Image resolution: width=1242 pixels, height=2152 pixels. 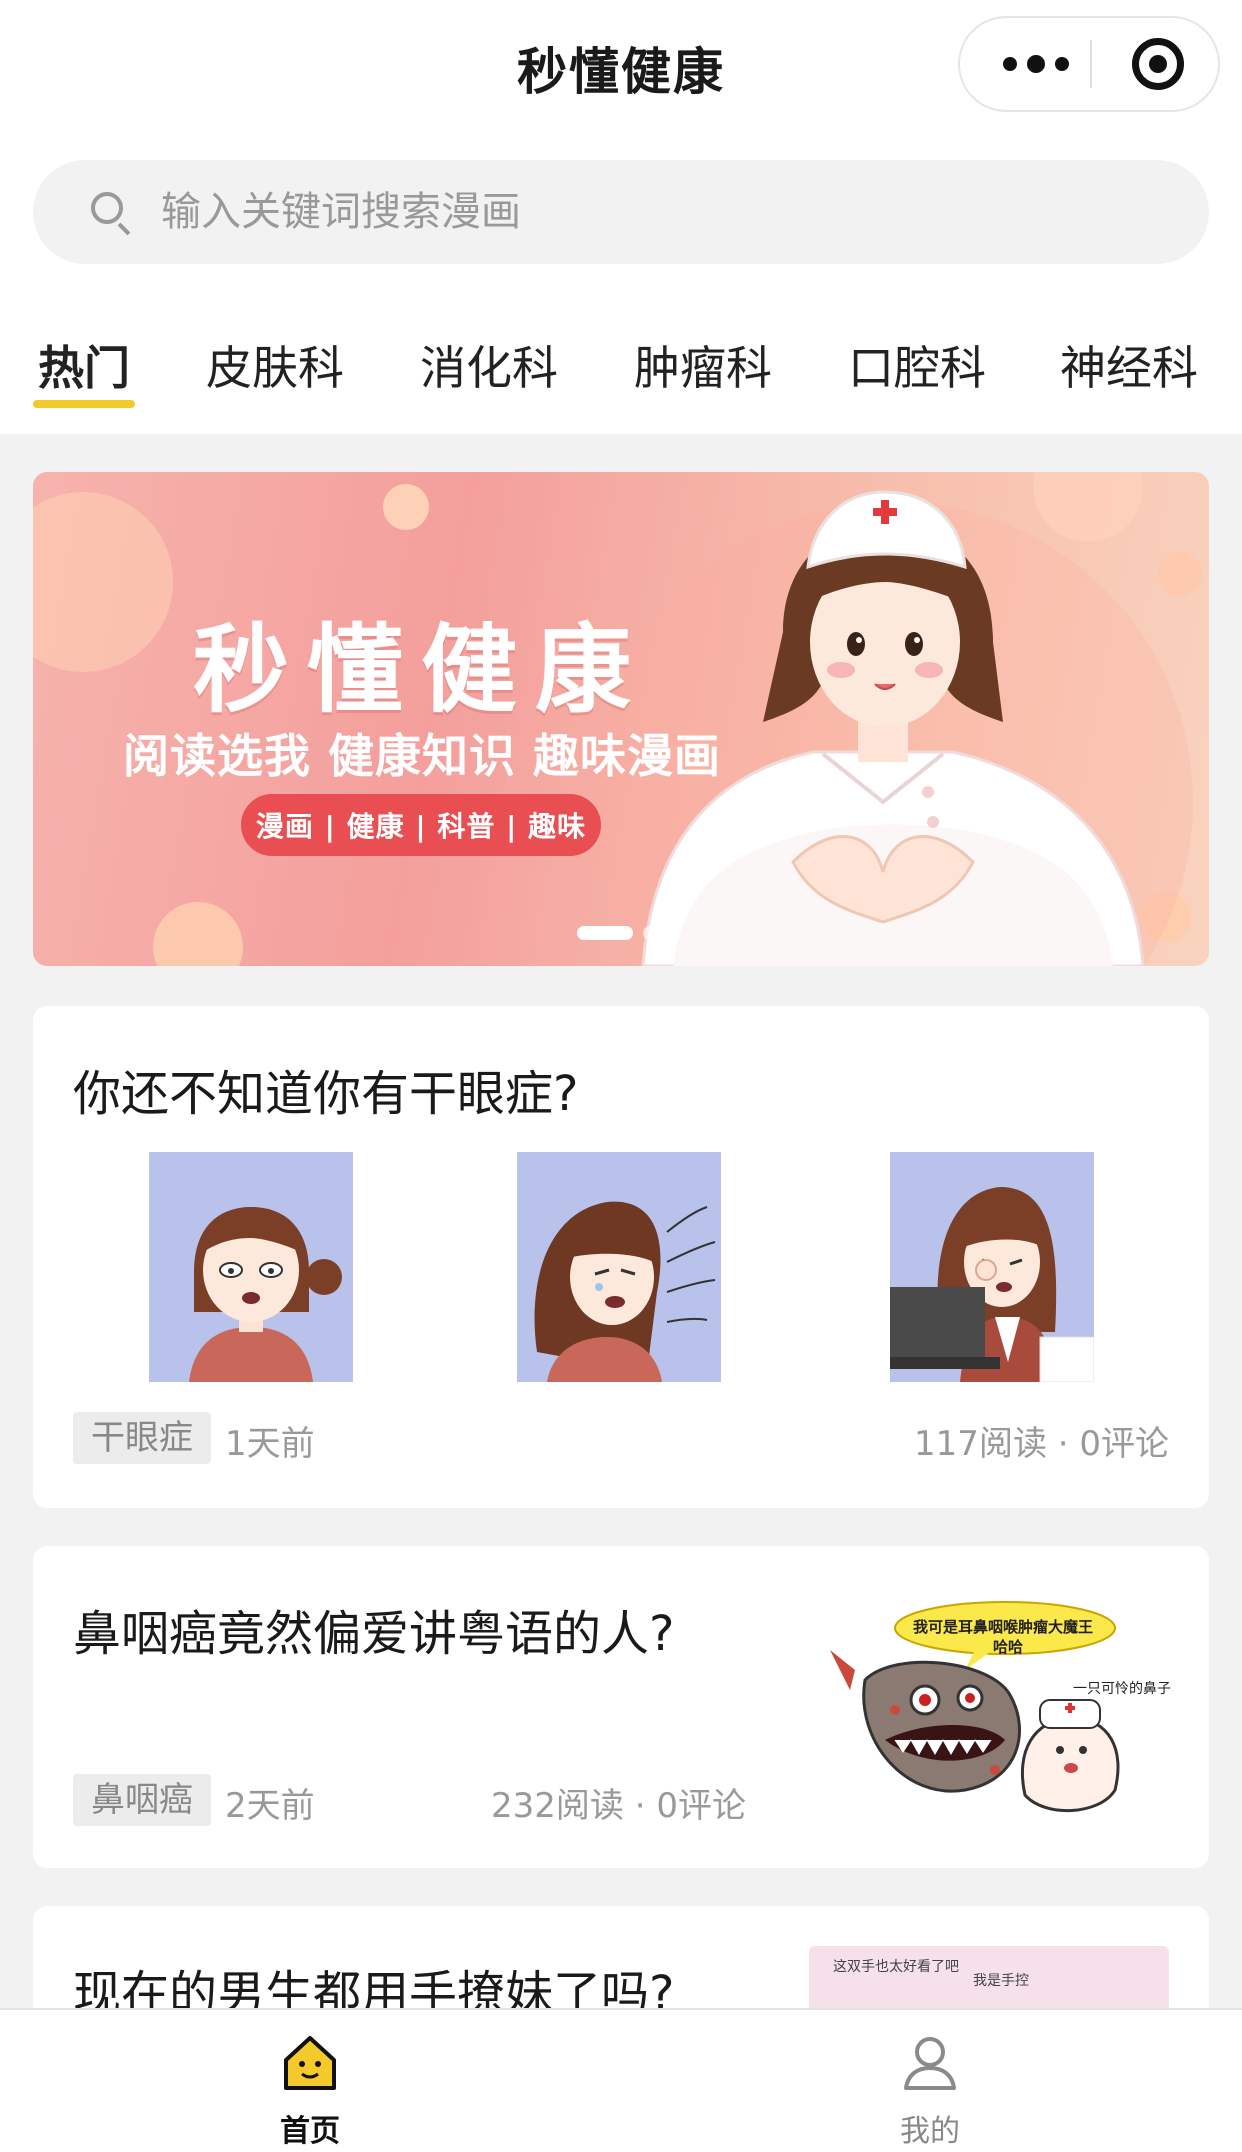 I want to click on tab-neurology: 神经科, so click(x=1129, y=365).